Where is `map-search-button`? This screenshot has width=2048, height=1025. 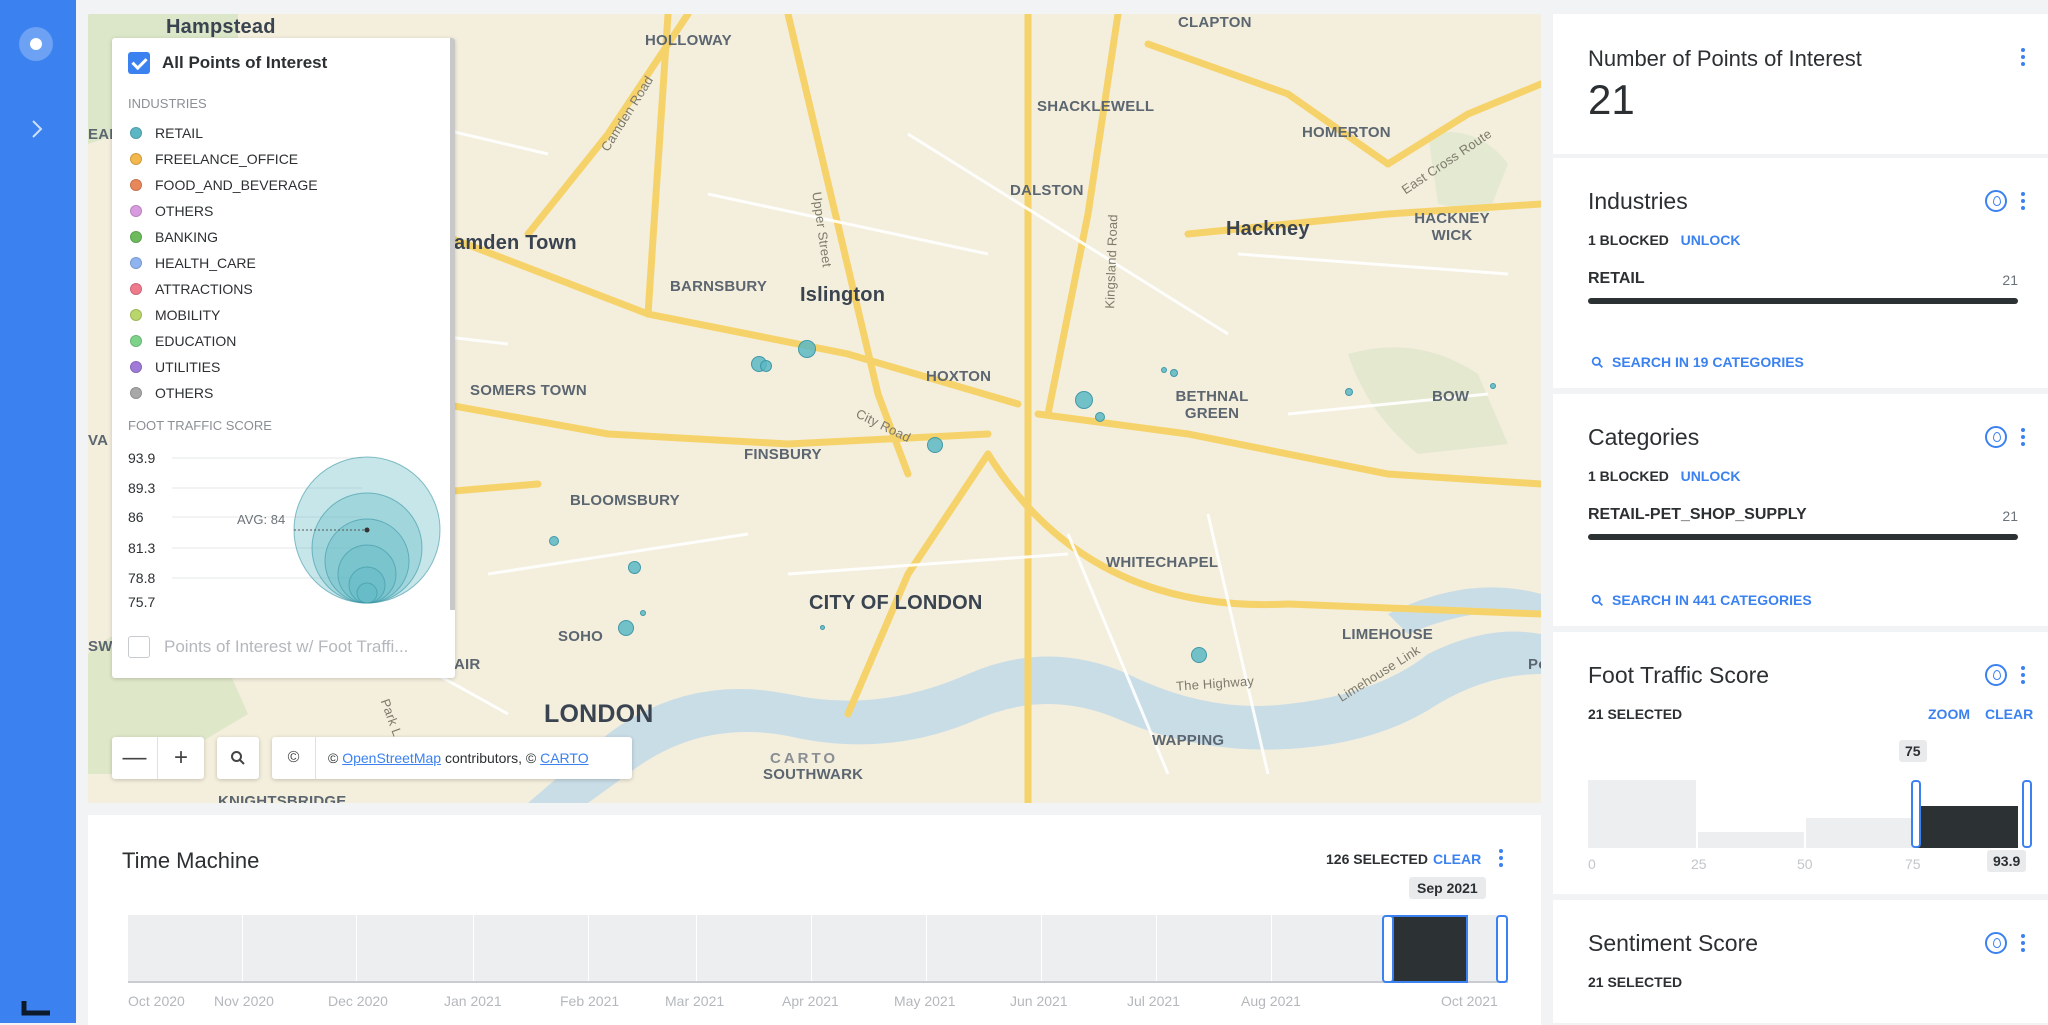 map-search-button is located at coordinates (238, 758).